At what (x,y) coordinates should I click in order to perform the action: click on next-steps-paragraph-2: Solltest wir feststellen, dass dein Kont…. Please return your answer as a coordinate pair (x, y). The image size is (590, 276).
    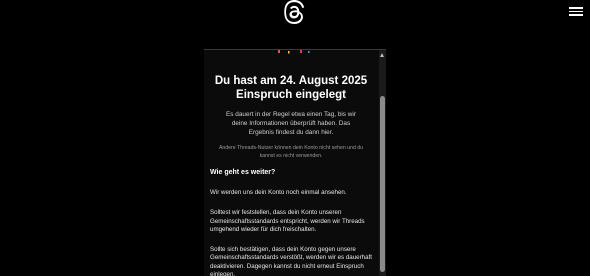
    Looking at the image, I should click on (287, 221).